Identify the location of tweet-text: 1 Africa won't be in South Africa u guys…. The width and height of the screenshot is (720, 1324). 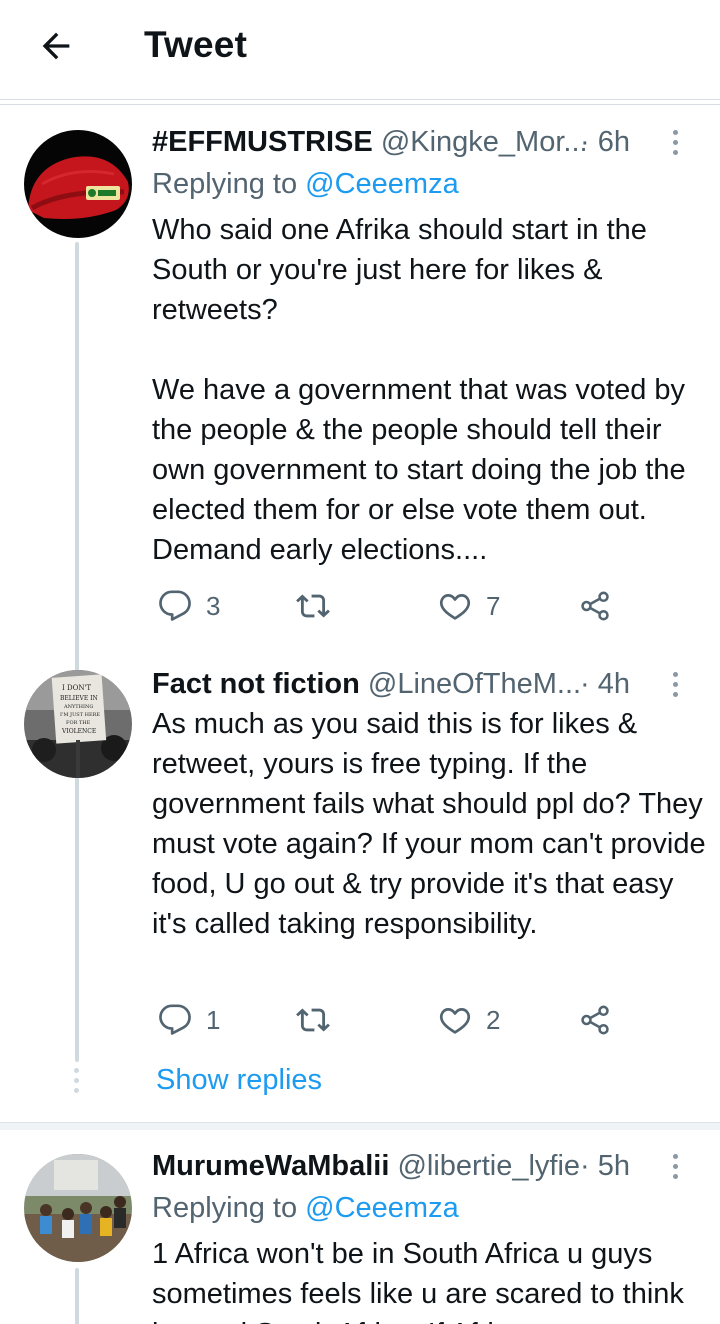
(418, 1281).